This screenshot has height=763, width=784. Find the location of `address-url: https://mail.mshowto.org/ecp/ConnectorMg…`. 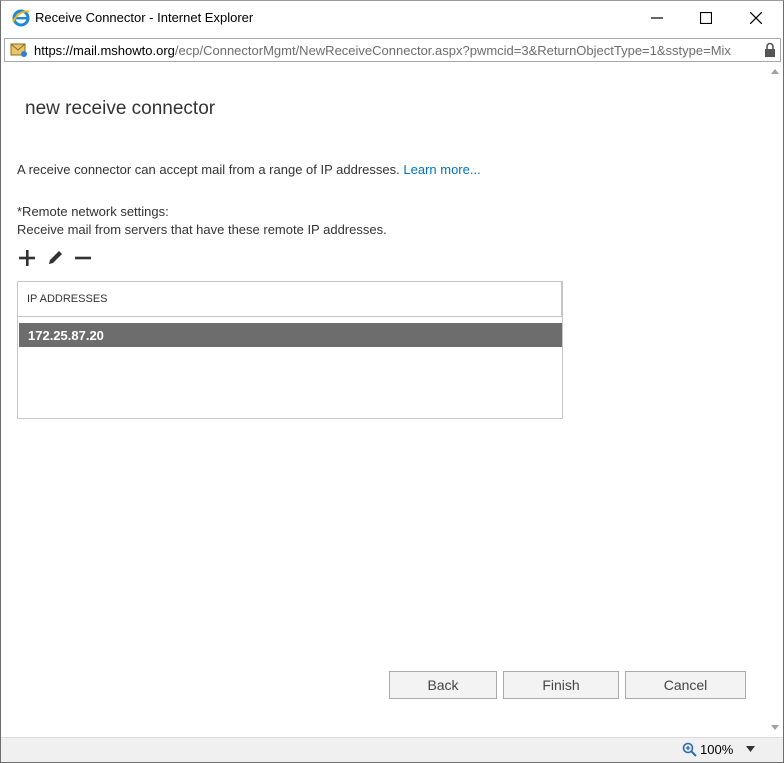

address-url: https://mail.mshowto.org/ecp/ConnectorMg… is located at coordinates (398, 50).